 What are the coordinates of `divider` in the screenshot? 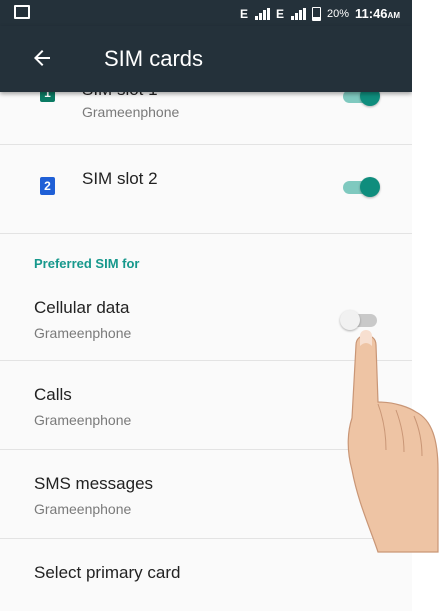 It's located at (206, 233).